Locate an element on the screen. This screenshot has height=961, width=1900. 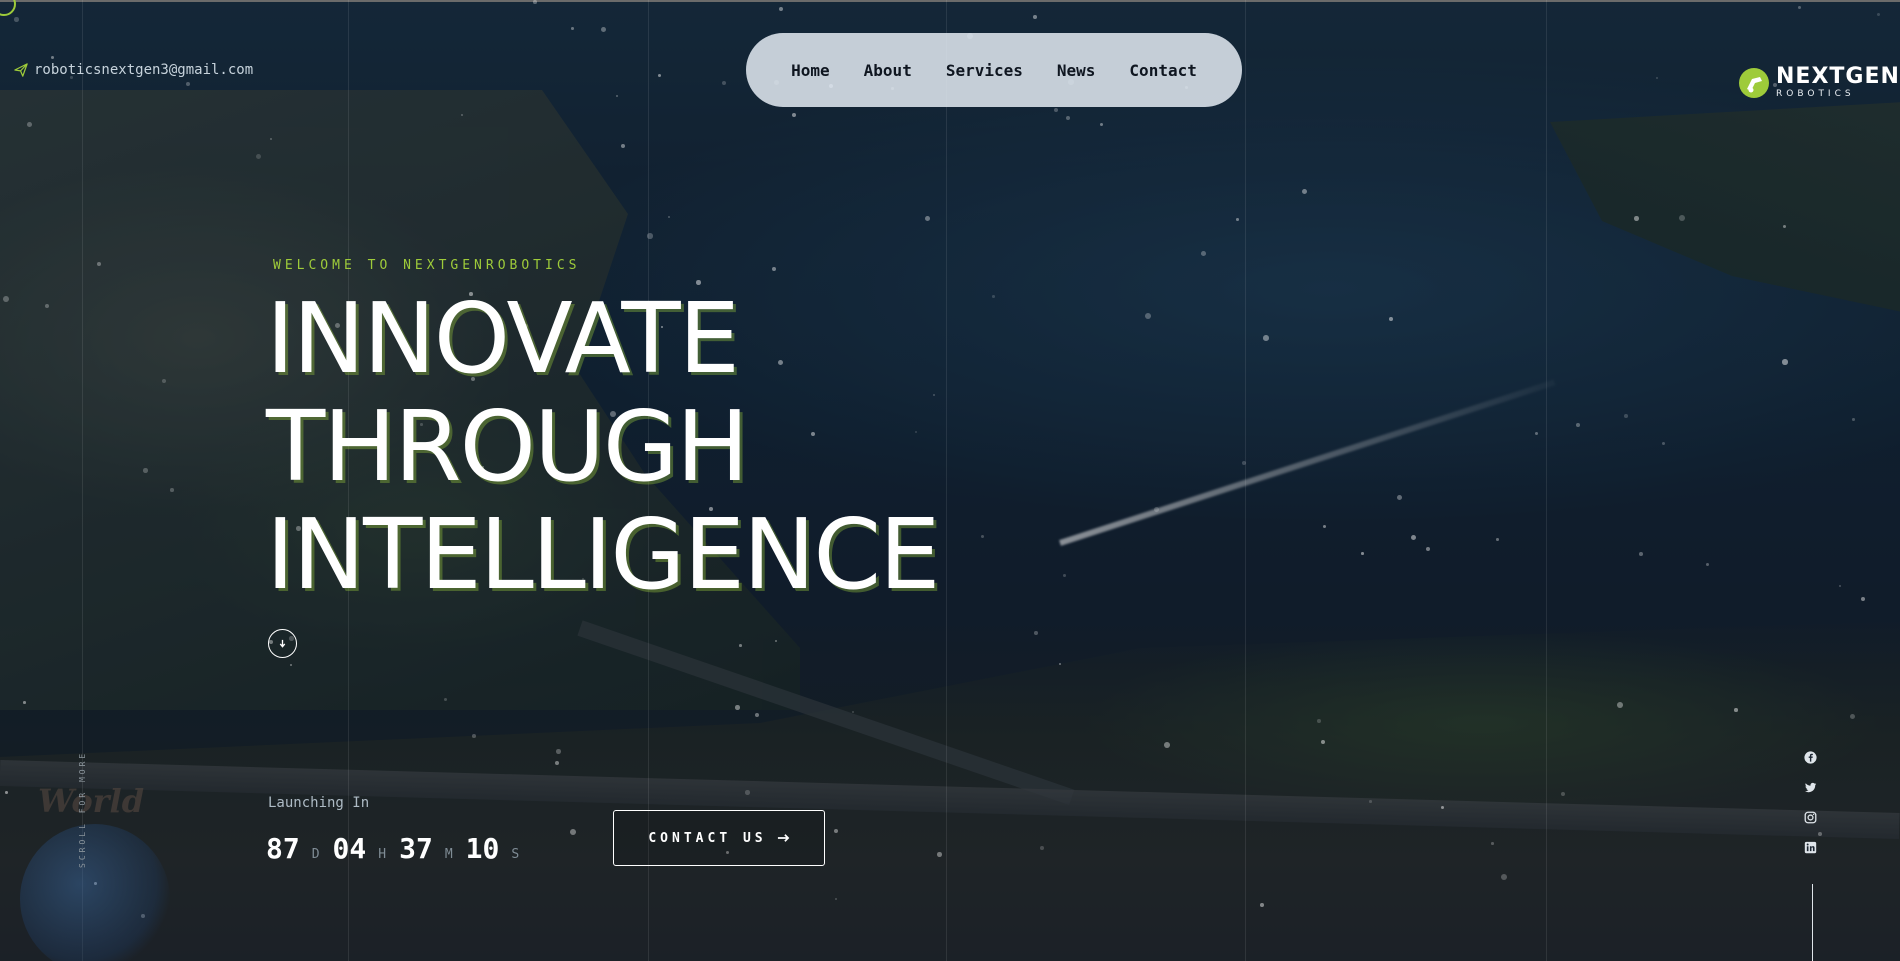
twitter-icon is located at coordinates (1810, 787).